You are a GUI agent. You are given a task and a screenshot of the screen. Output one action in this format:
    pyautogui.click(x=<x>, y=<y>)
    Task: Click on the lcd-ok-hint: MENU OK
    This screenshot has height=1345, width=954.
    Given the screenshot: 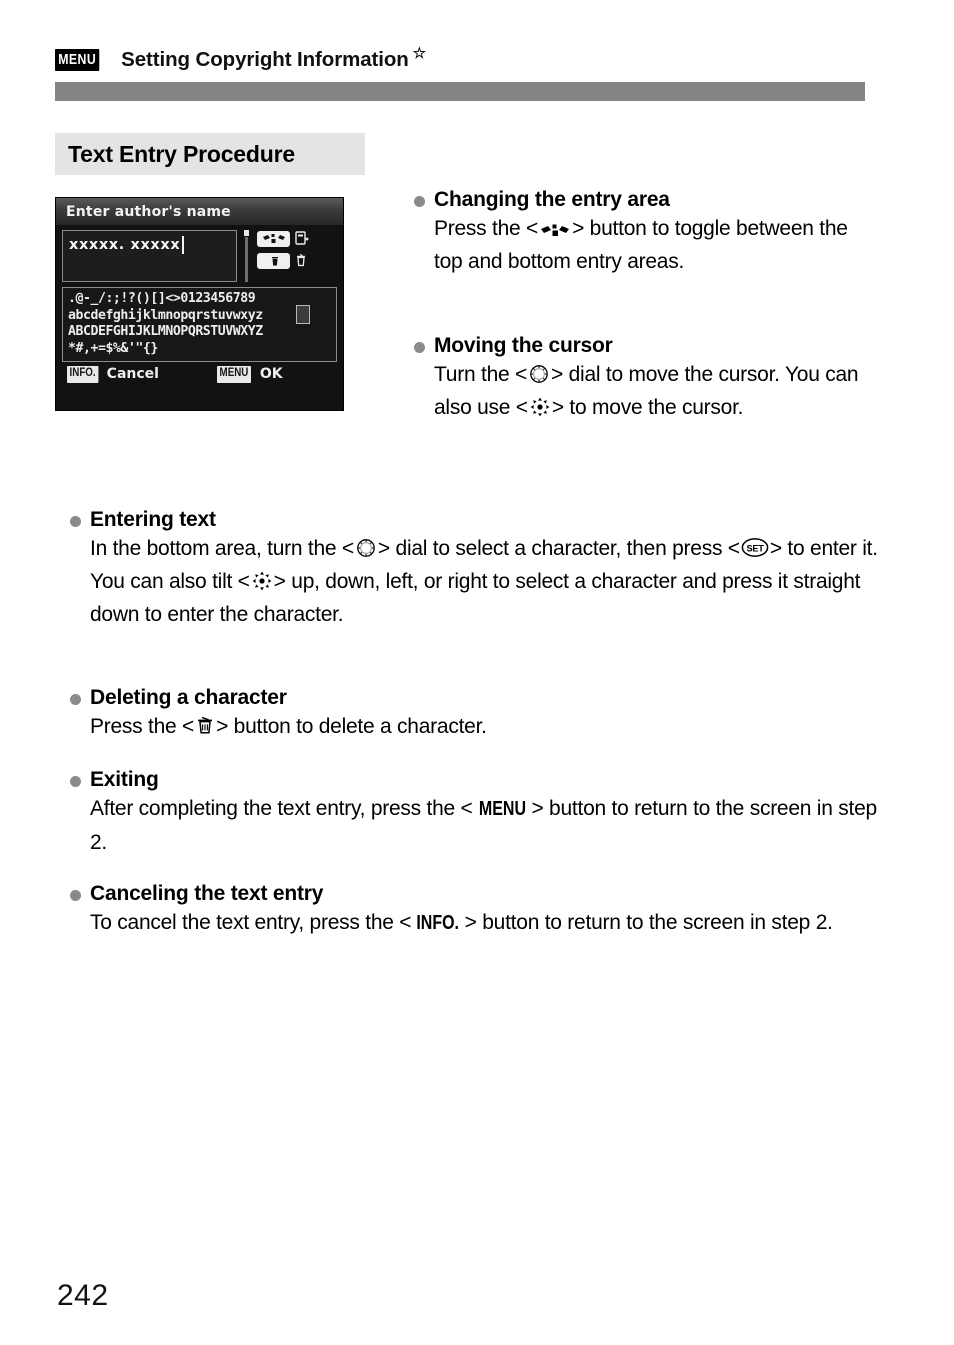 What is the action you would take?
    pyautogui.click(x=249, y=374)
    